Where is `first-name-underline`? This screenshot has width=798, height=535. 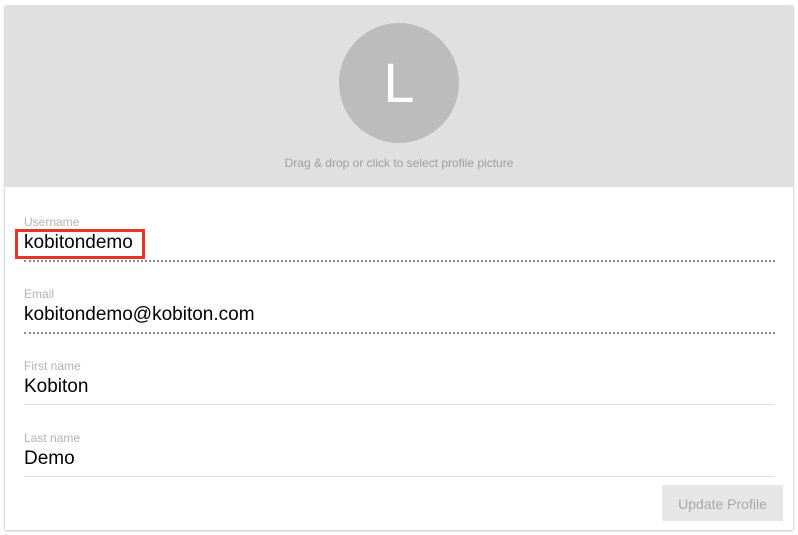
first-name-underline is located at coordinates (399, 404).